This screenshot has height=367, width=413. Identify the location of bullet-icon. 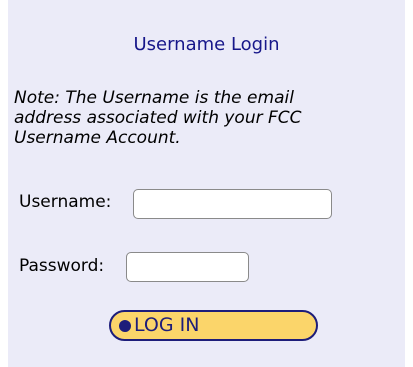
(125, 325).